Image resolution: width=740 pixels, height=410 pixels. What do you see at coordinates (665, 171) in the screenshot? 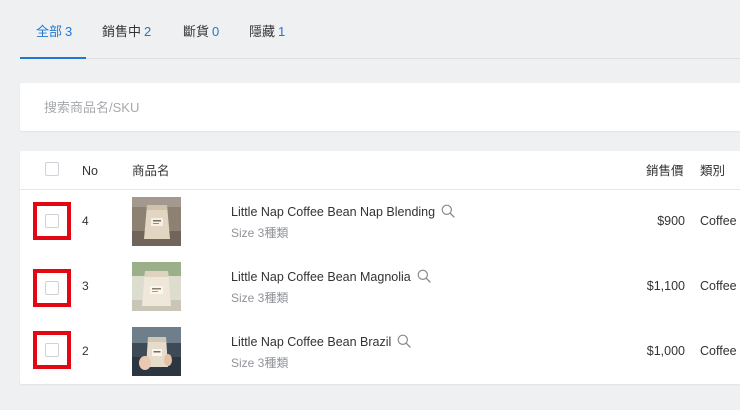
I see `column-header-price: 銷售價` at bounding box center [665, 171].